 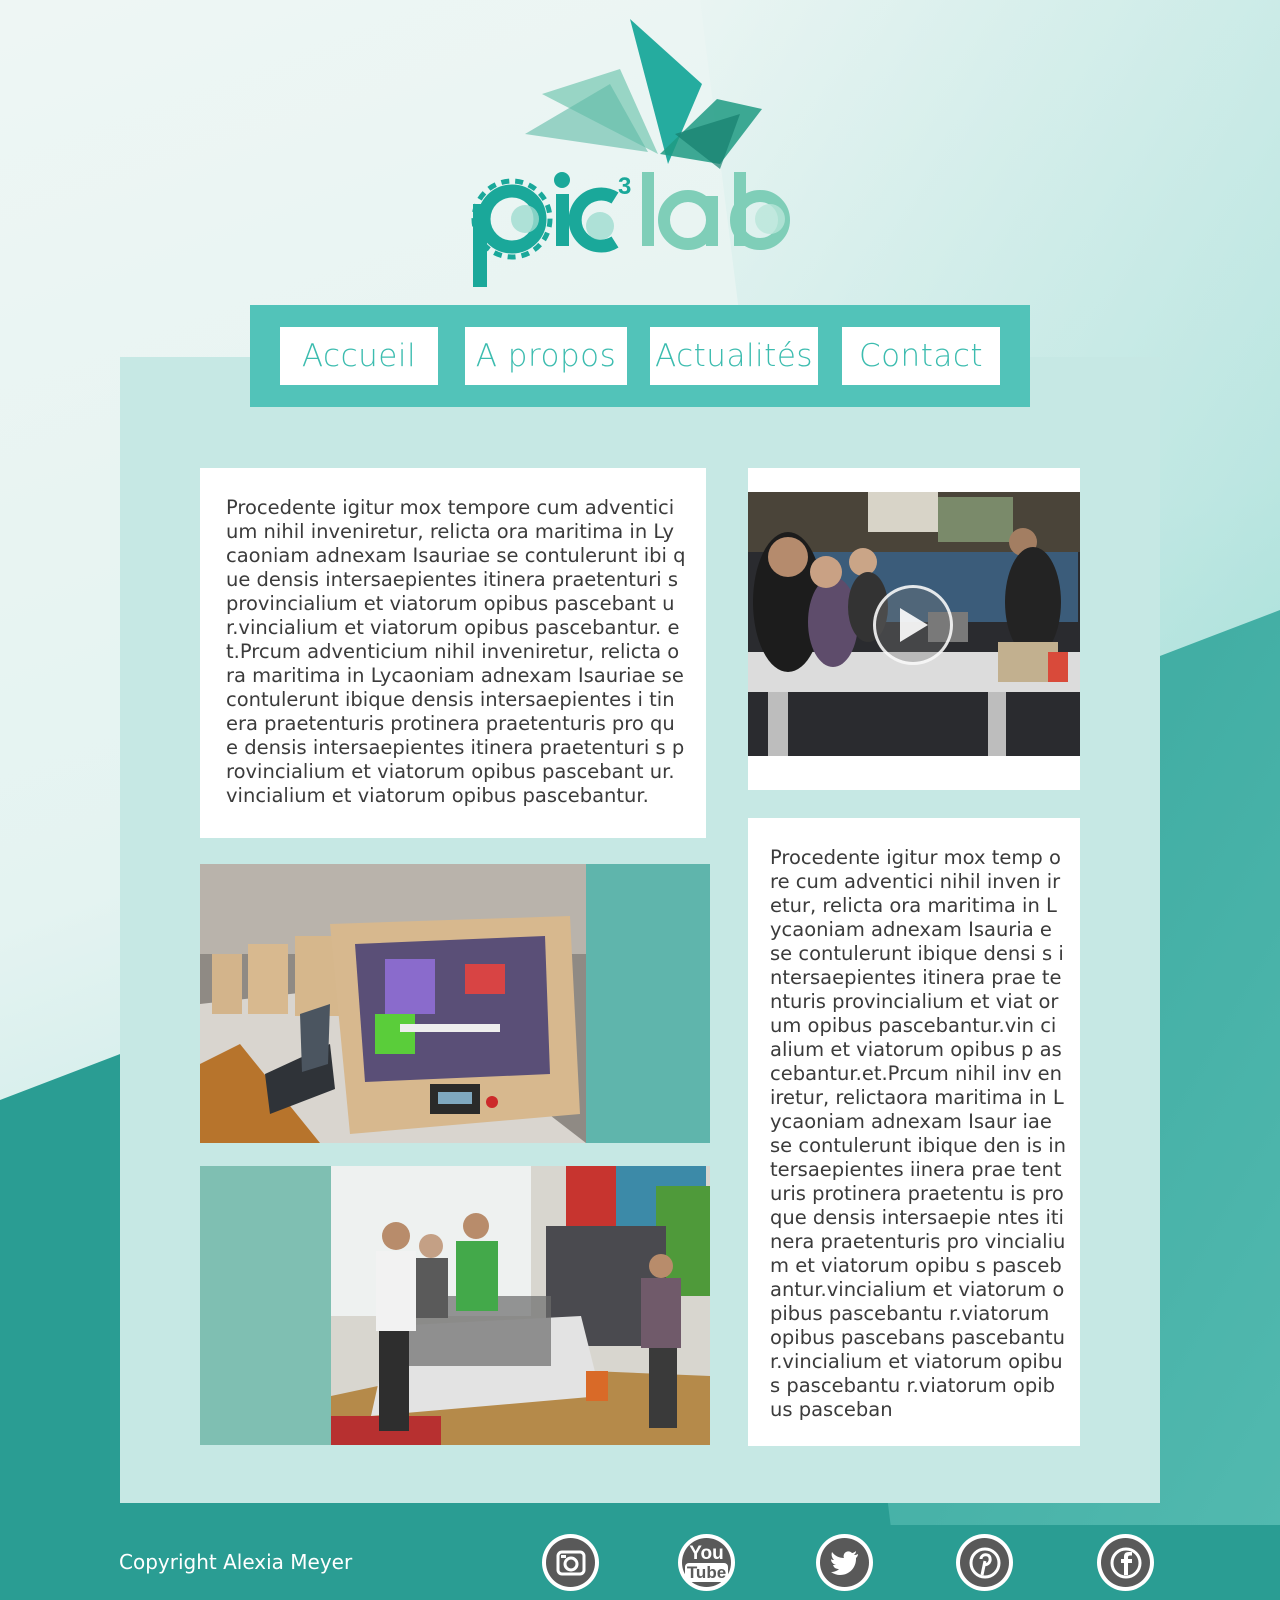 What do you see at coordinates (984, 1562) in the screenshot?
I see `pinterest-icon` at bounding box center [984, 1562].